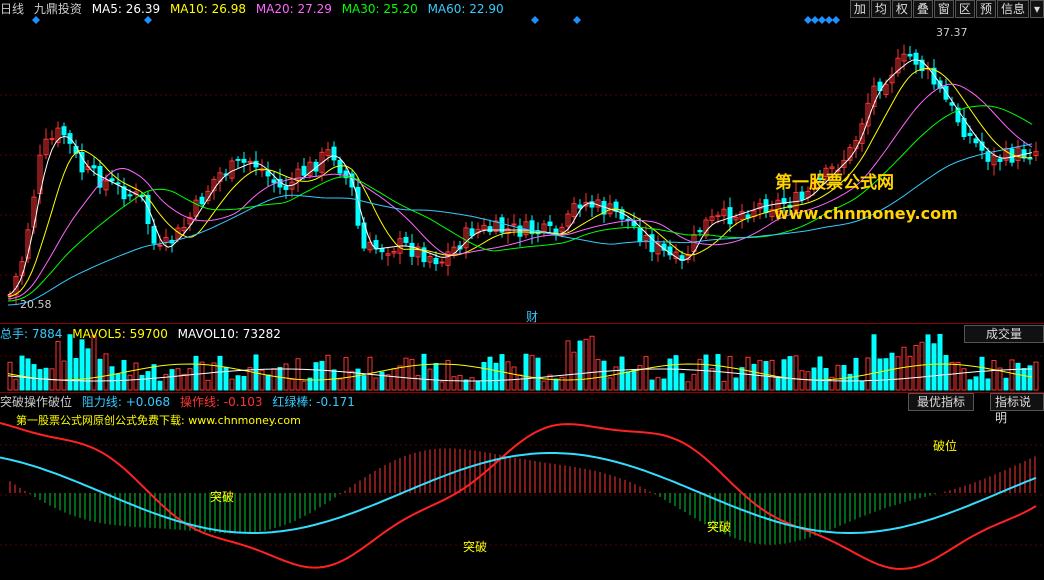  What do you see at coordinates (941, 402) in the screenshot?
I see `best-indicator-button: 最优指标` at bounding box center [941, 402].